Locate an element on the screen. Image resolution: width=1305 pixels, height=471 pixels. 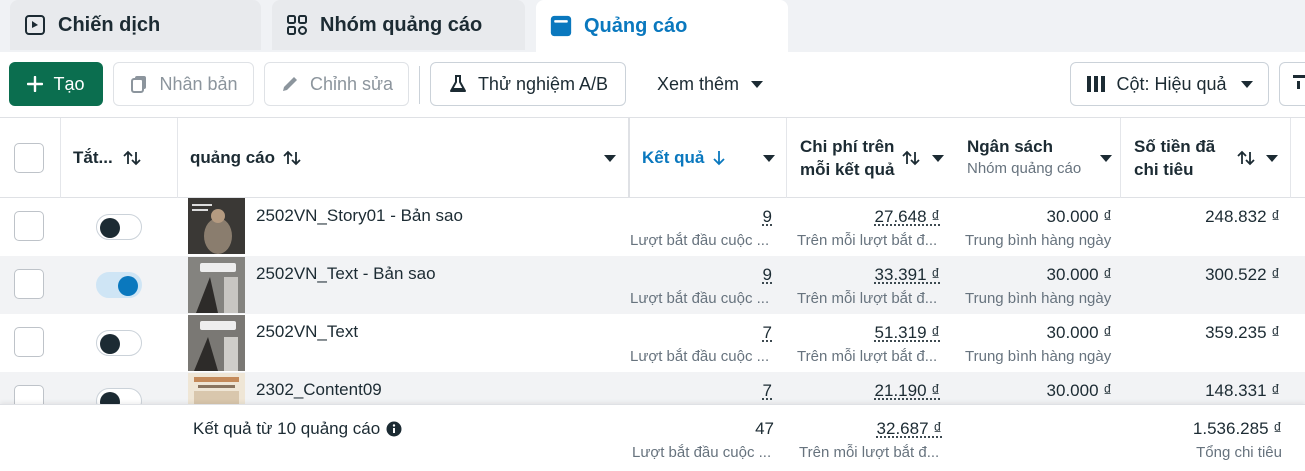
duplicate-label: Nhân bản is located at coordinates (198, 84).